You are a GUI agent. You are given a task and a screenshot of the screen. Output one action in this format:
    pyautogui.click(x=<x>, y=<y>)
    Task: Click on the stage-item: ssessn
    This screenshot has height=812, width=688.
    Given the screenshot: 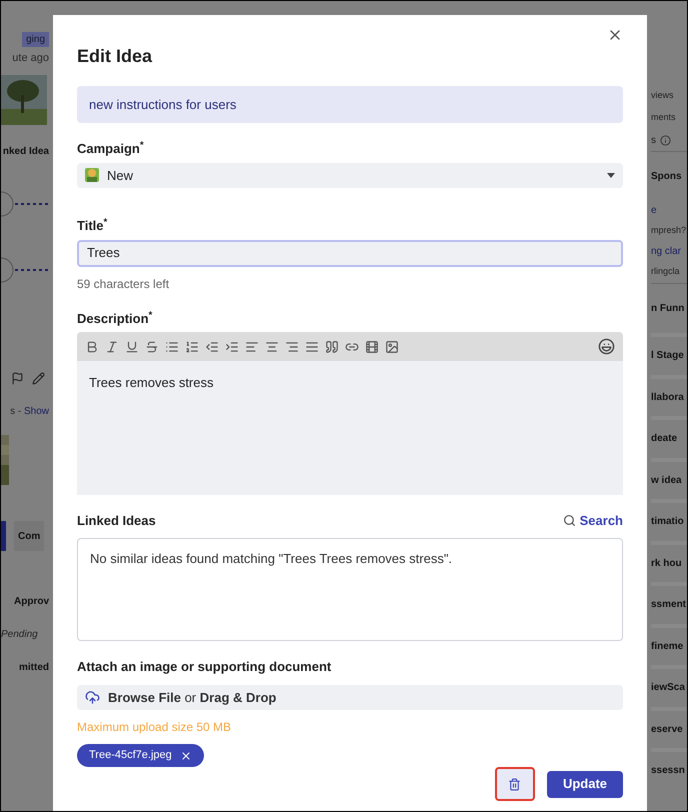 What is the action you would take?
    pyautogui.click(x=668, y=770)
    